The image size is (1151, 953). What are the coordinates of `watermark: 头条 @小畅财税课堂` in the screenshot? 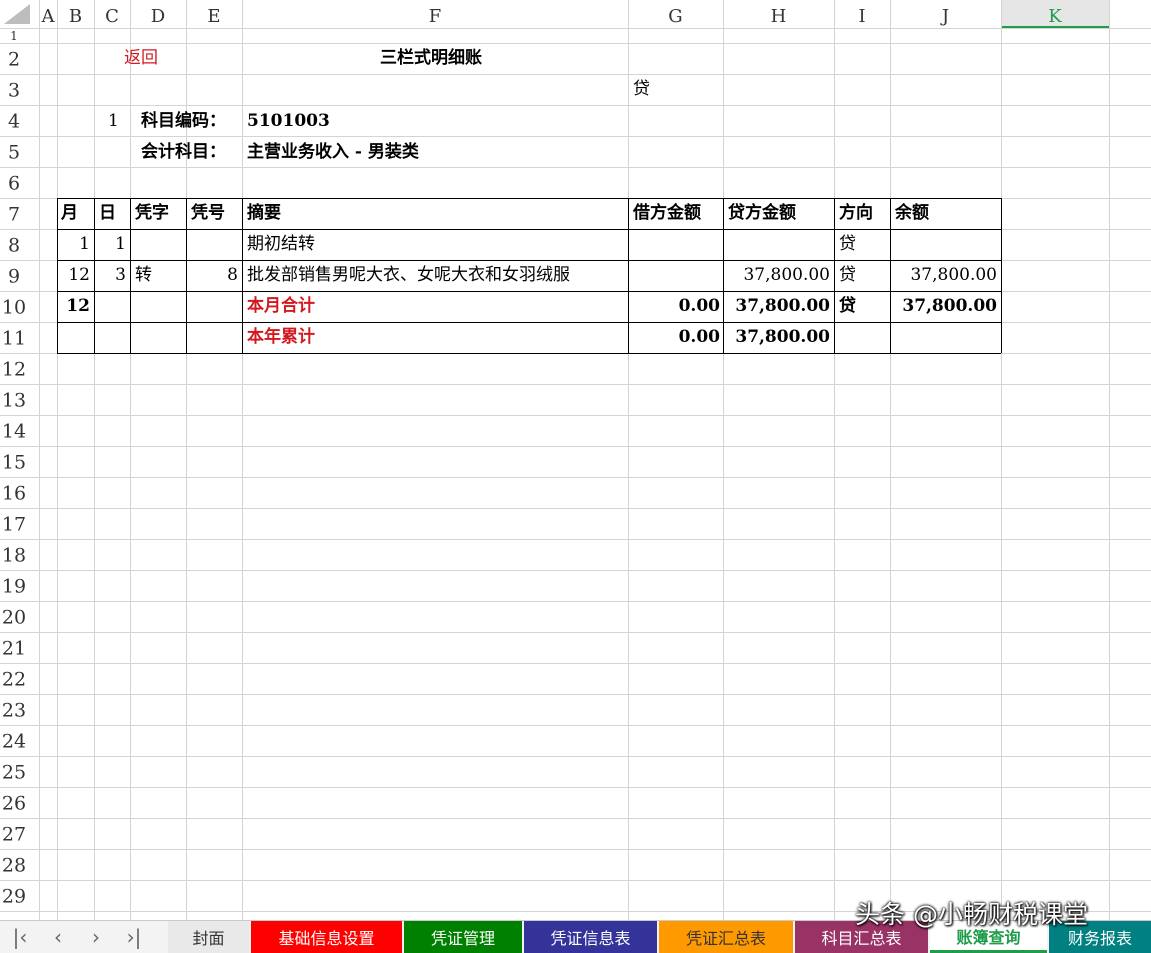 It's located at (971, 914).